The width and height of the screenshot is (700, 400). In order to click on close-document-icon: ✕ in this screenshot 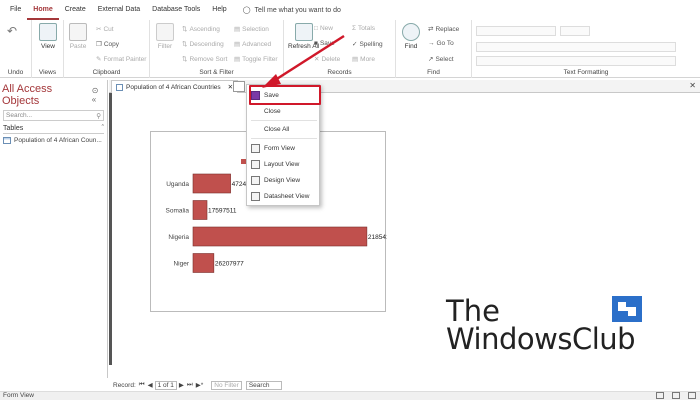, I will do `click(692, 85)`.